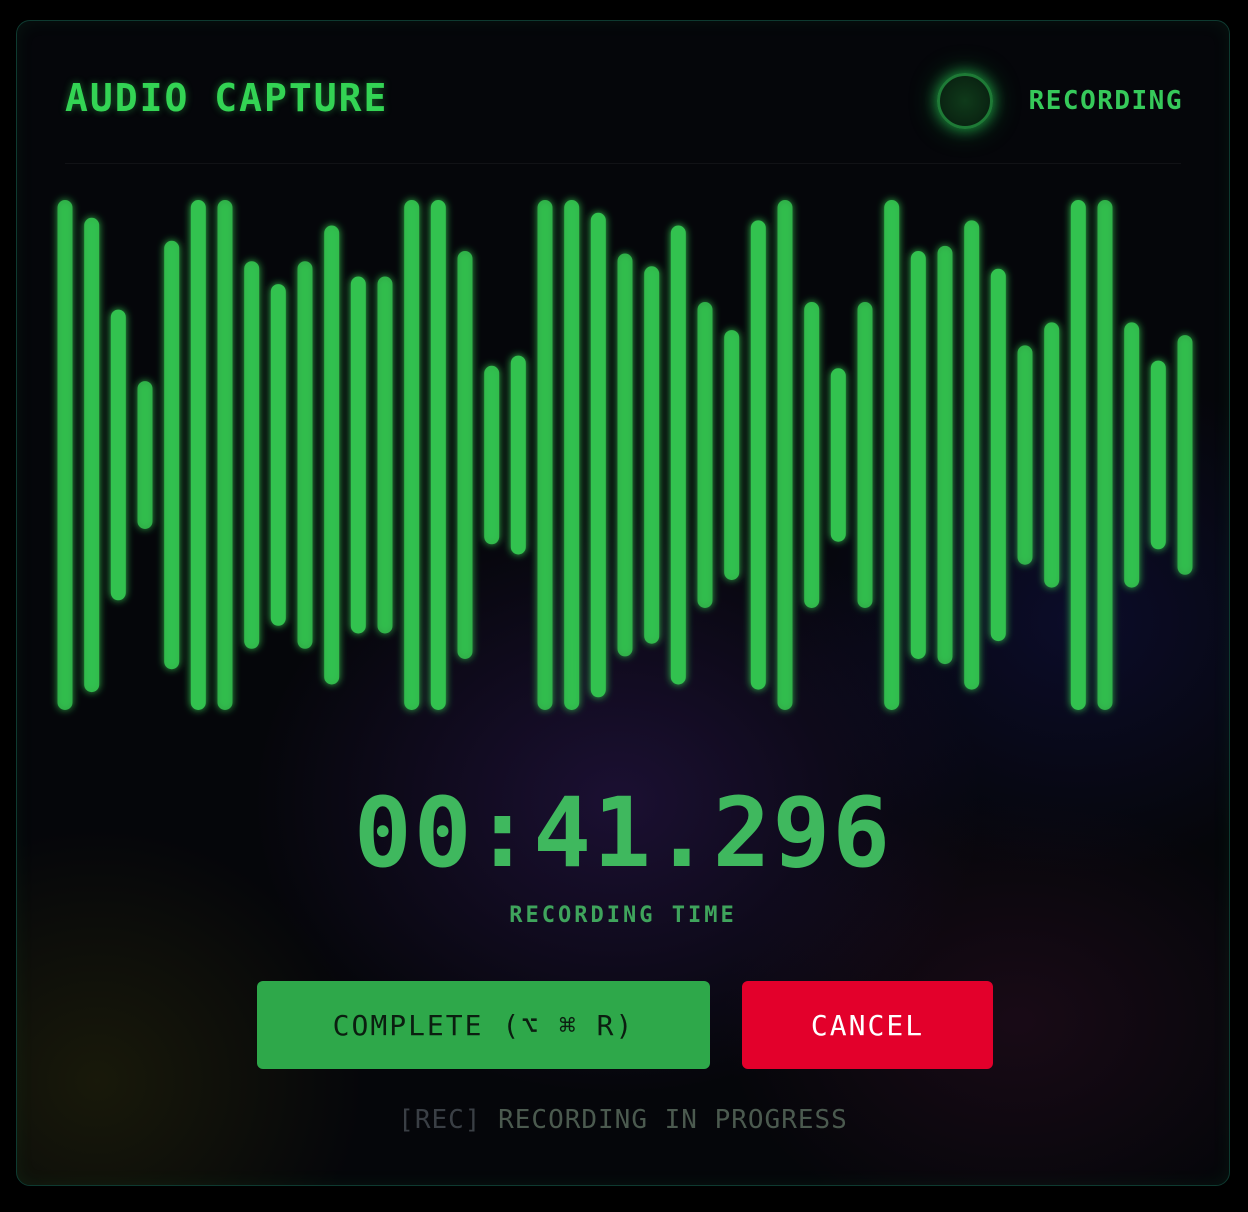 This screenshot has width=1248, height=1212. I want to click on recording-time-label: RECORDING TIME, so click(623, 915).